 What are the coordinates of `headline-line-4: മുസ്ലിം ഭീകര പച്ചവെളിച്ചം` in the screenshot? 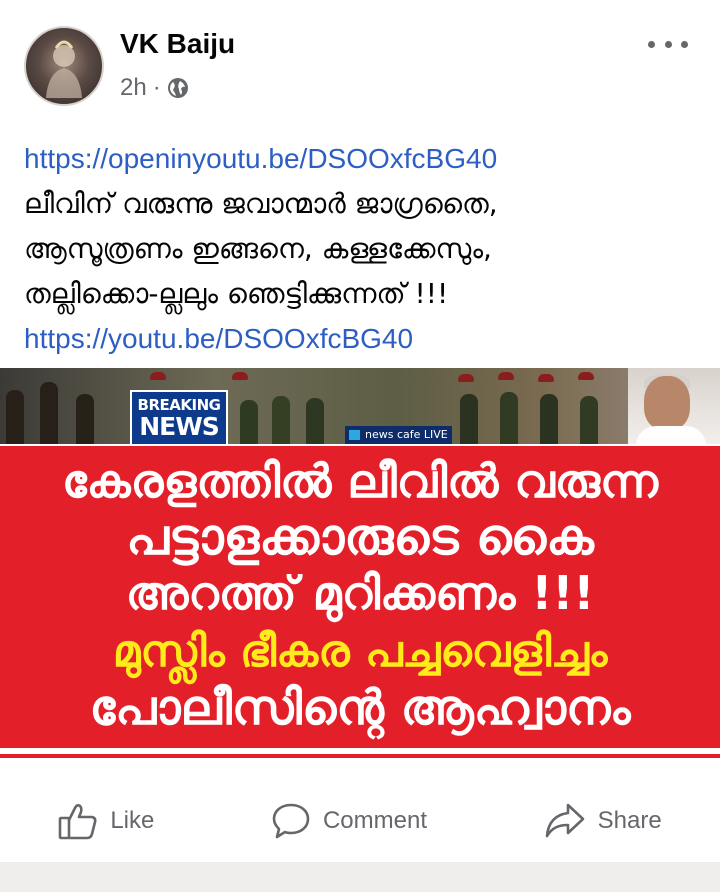 It's located at (360, 651).